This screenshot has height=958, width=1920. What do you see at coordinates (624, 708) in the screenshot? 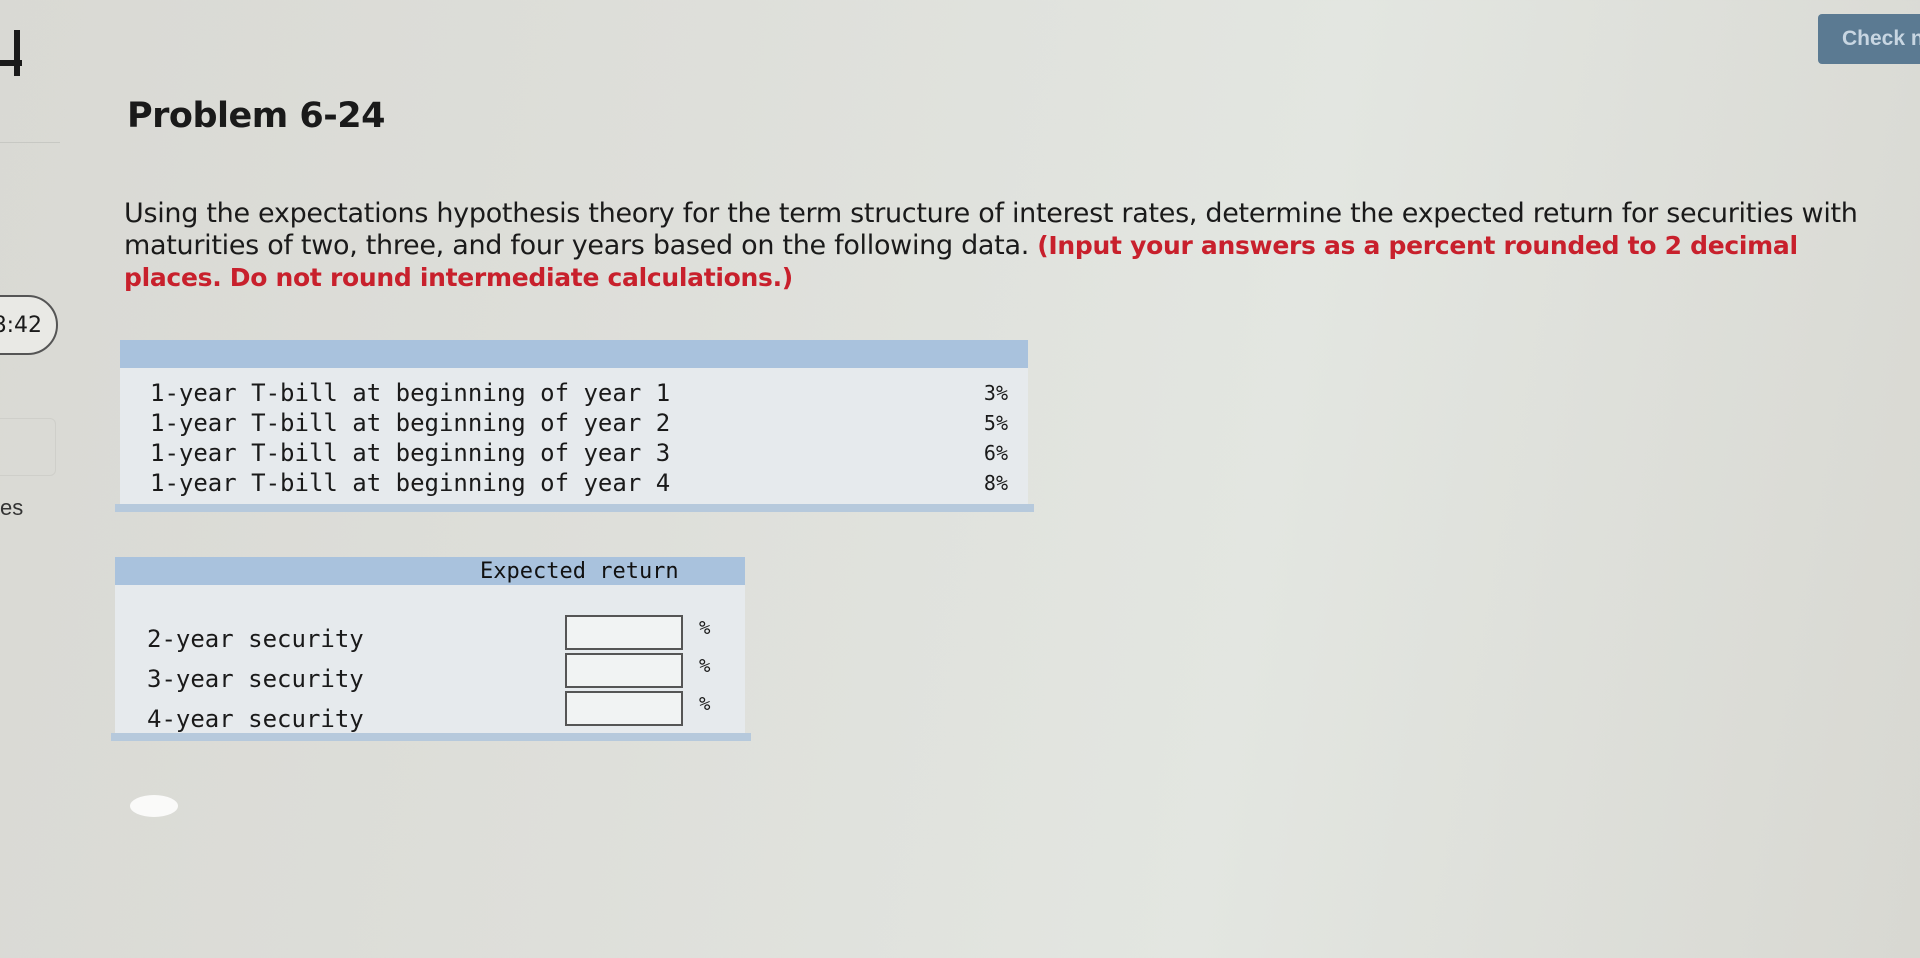
I see `answer-input-4yr` at bounding box center [624, 708].